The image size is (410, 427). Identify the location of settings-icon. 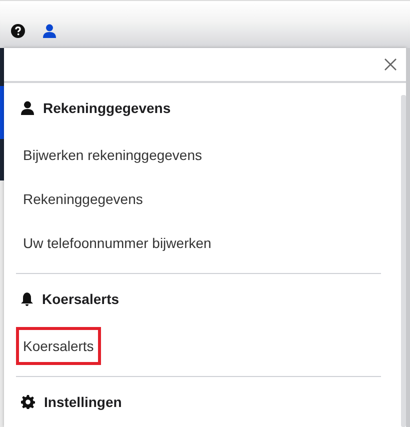
(28, 402).